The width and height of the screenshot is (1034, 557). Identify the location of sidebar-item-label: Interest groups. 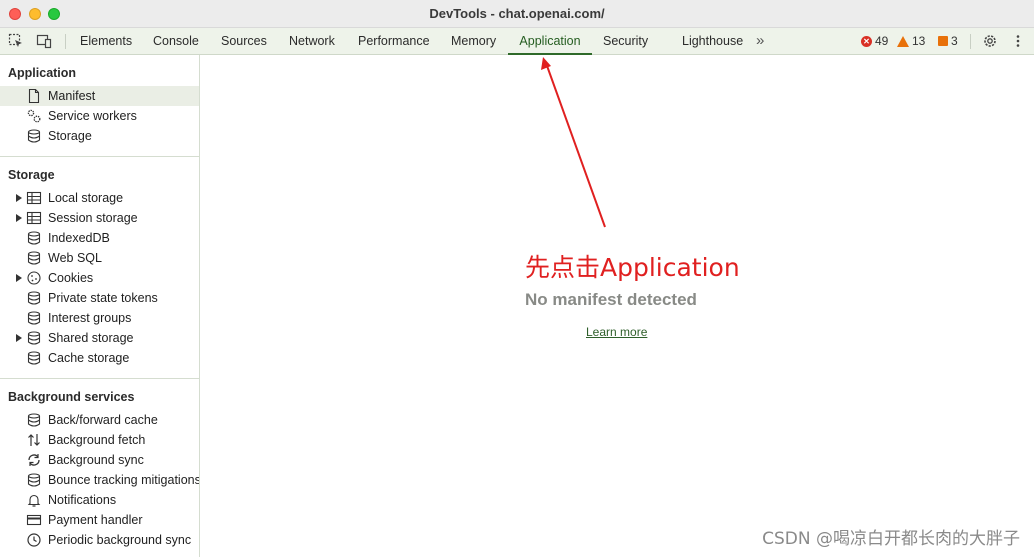
(90, 318).